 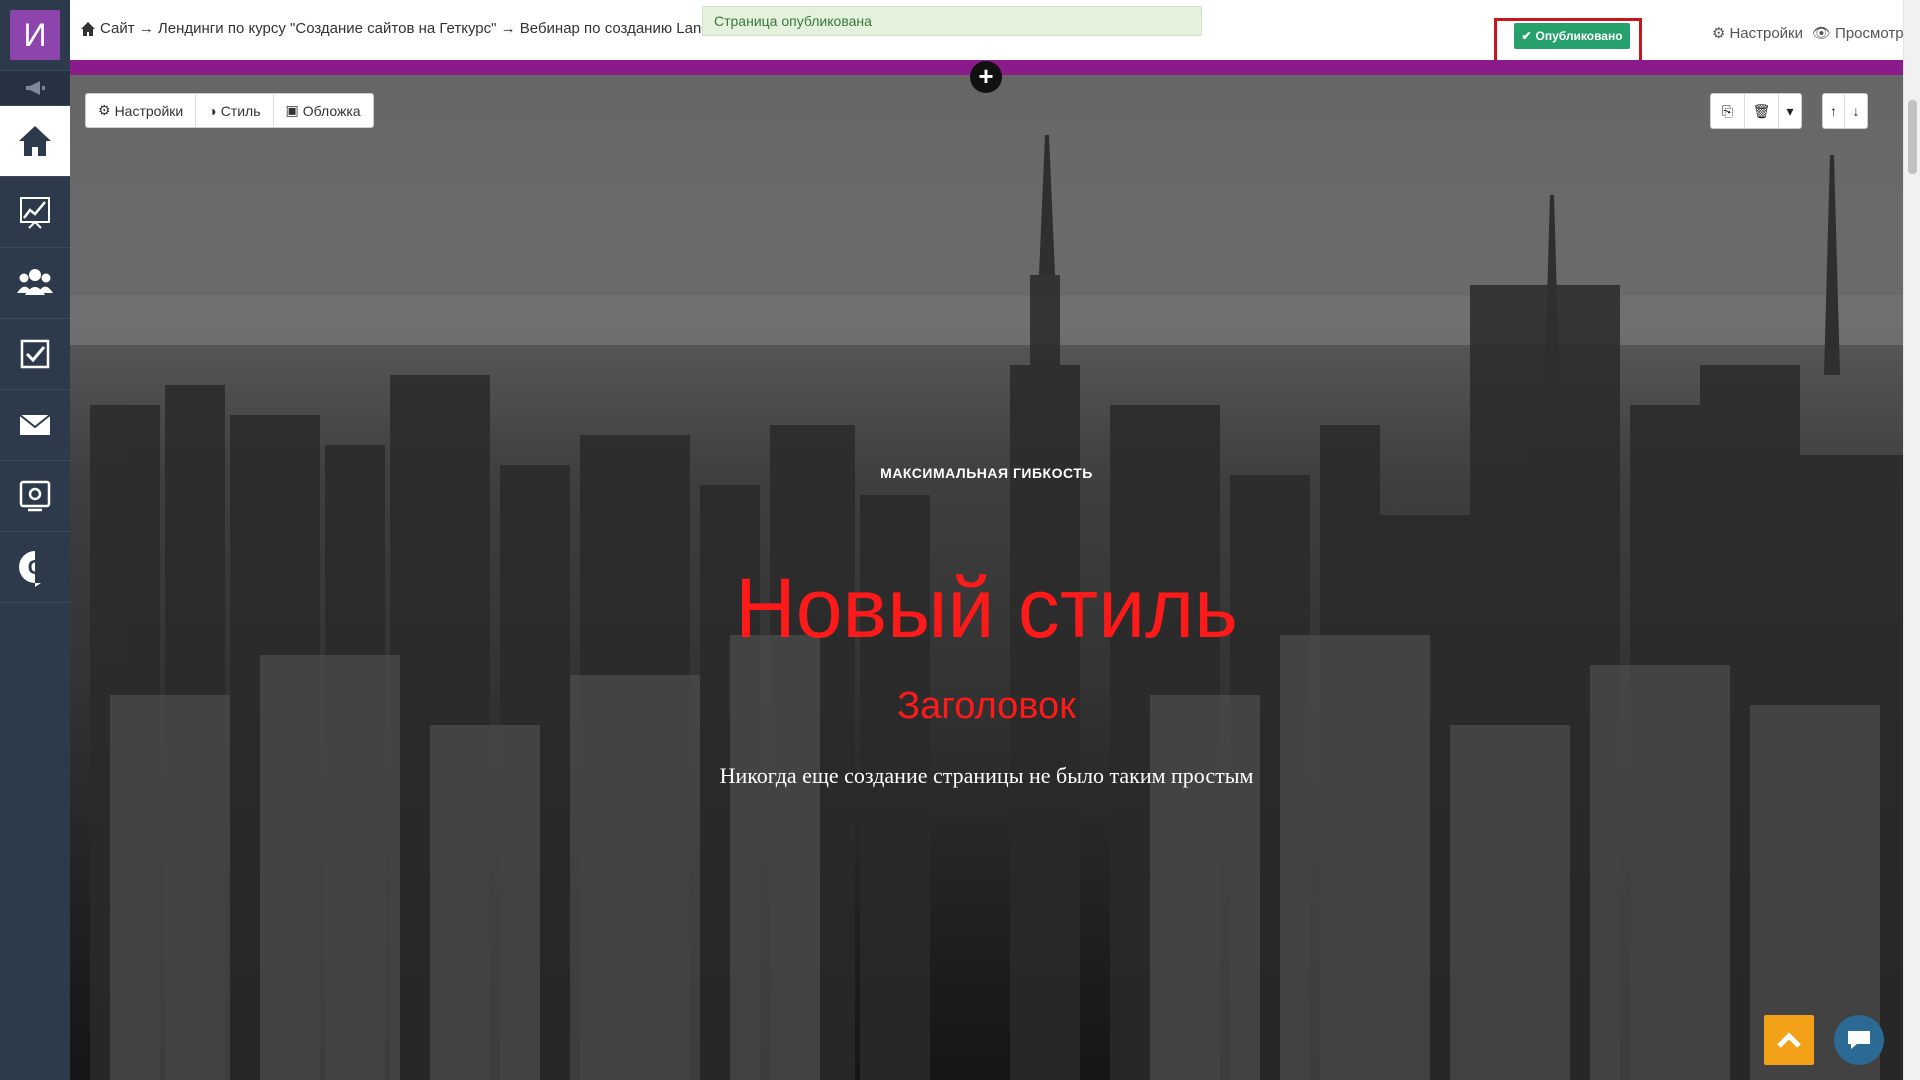 I want to click on add-block-button: +, so click(x=986, y=77).